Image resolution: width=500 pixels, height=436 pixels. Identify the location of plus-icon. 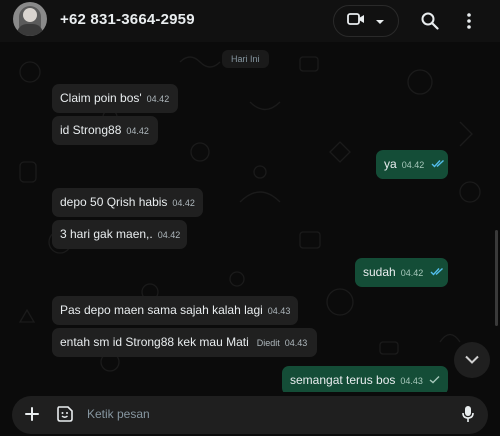
(32, 414).